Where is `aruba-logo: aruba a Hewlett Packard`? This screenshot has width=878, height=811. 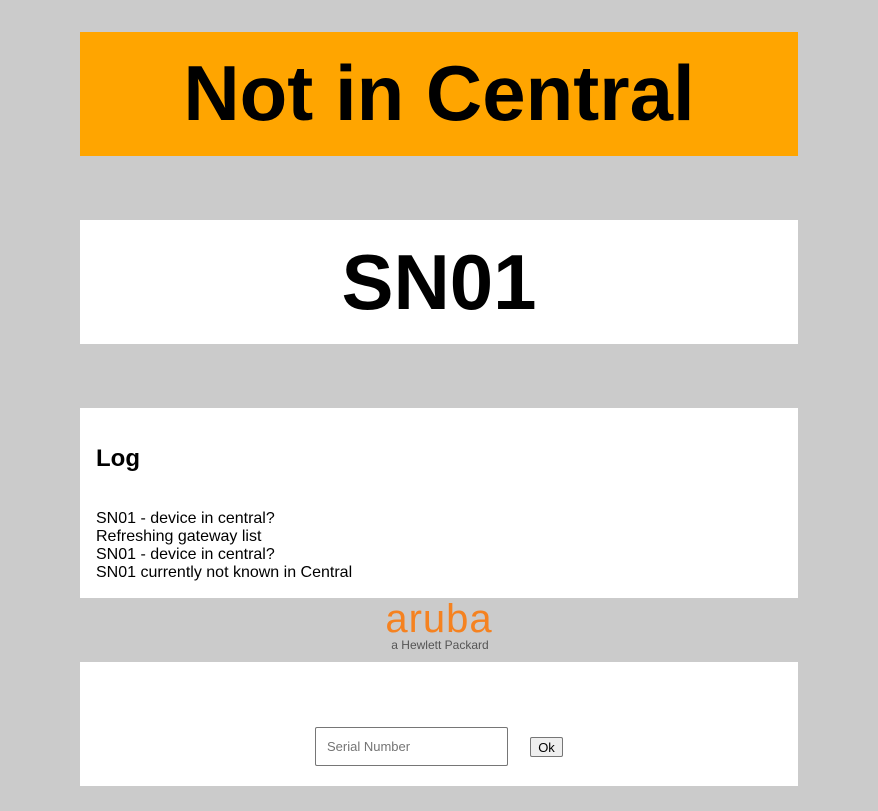
aruba-logo: aruba a Hewlett Packard is located at coordinates (439, 630).